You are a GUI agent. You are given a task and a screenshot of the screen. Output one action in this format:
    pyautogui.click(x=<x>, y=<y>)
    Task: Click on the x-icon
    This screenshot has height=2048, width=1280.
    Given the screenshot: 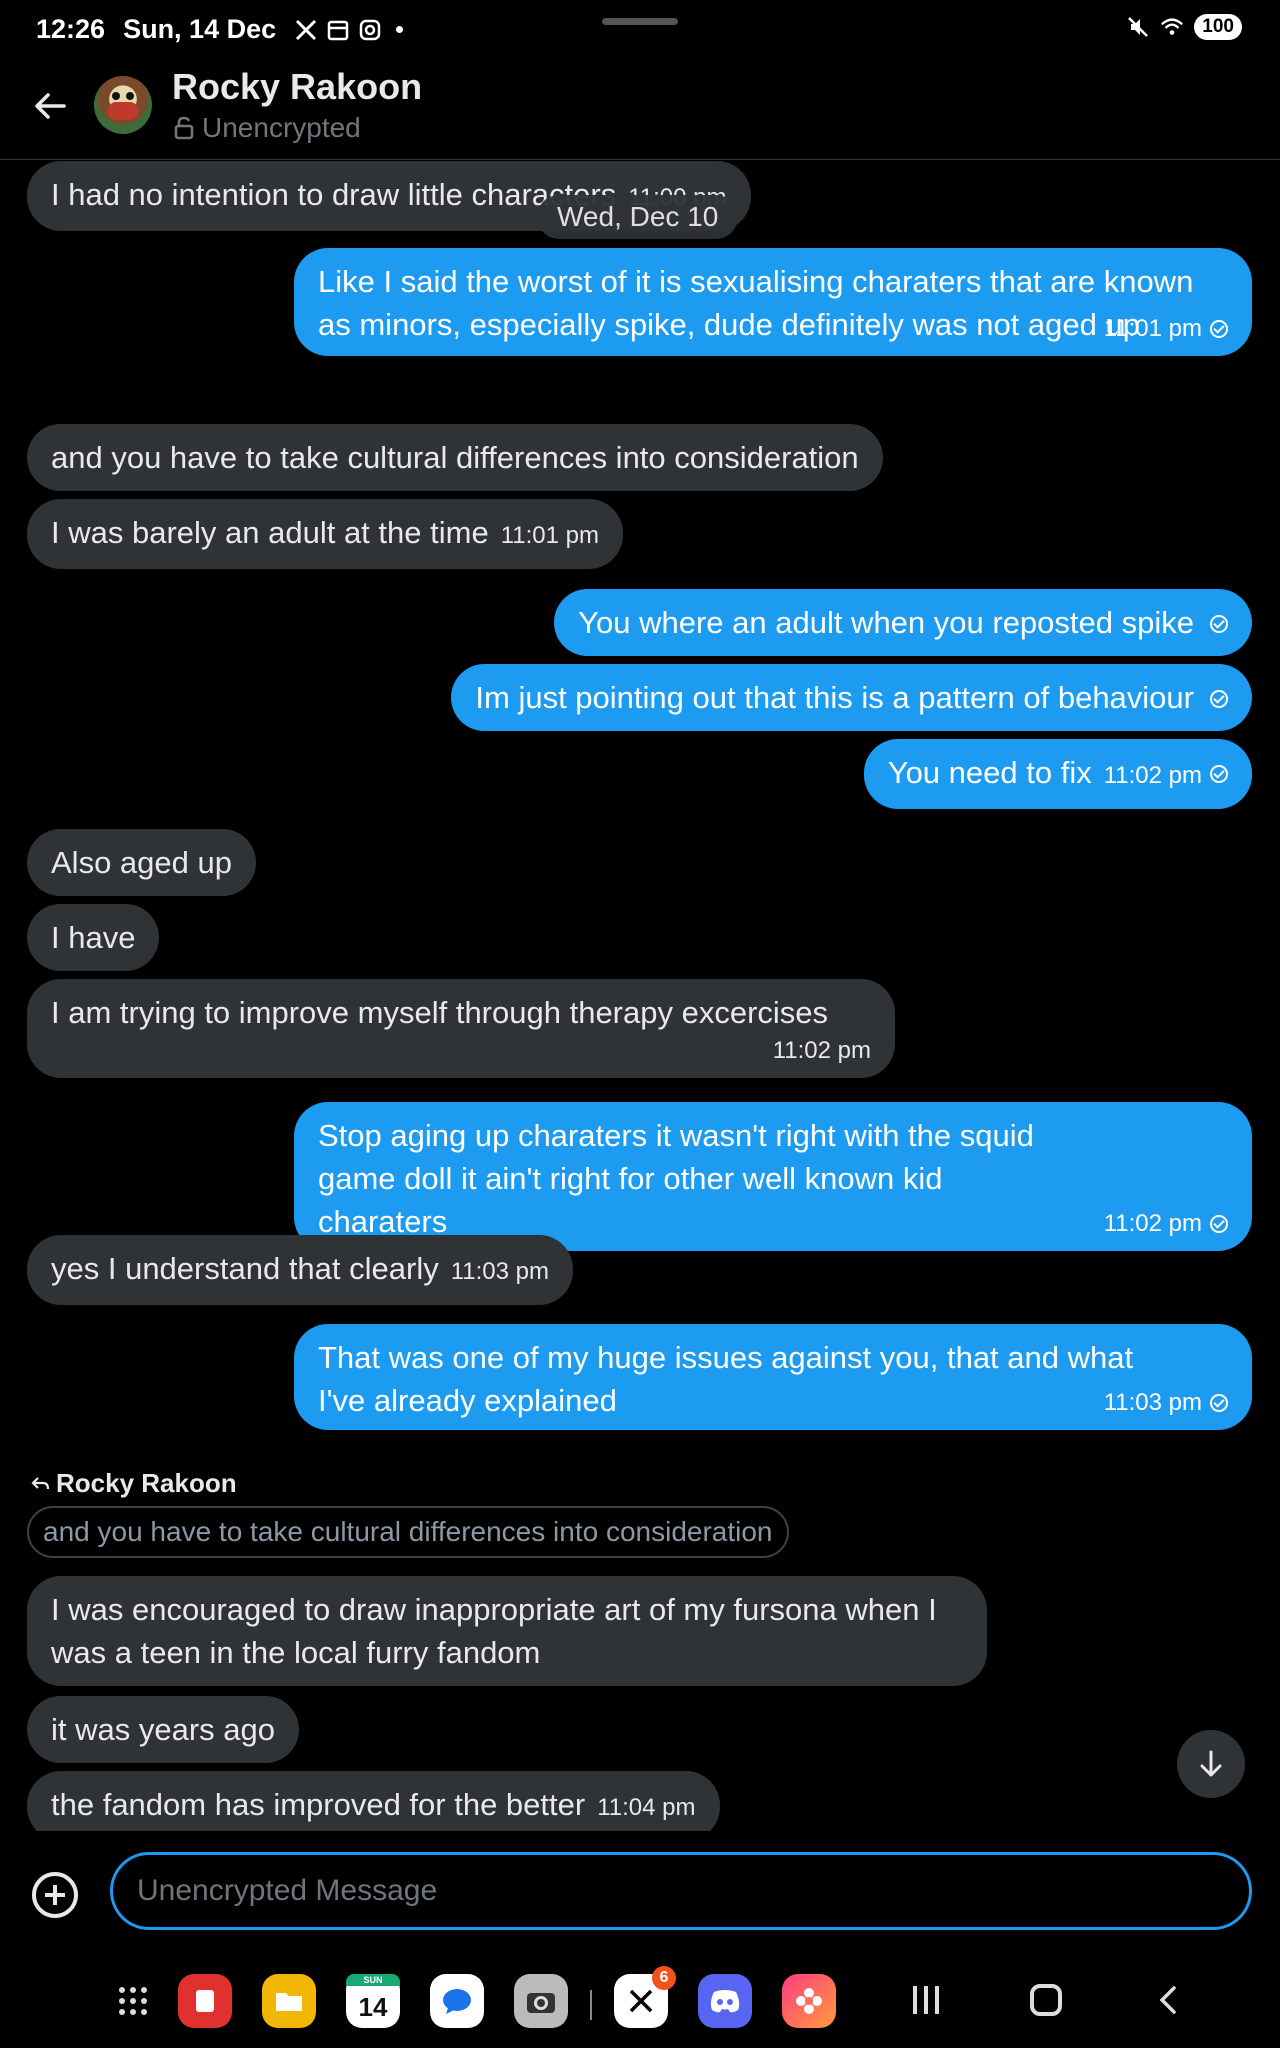 What is the action you would take?
    pyautogui.click(x=306, y=30)
    